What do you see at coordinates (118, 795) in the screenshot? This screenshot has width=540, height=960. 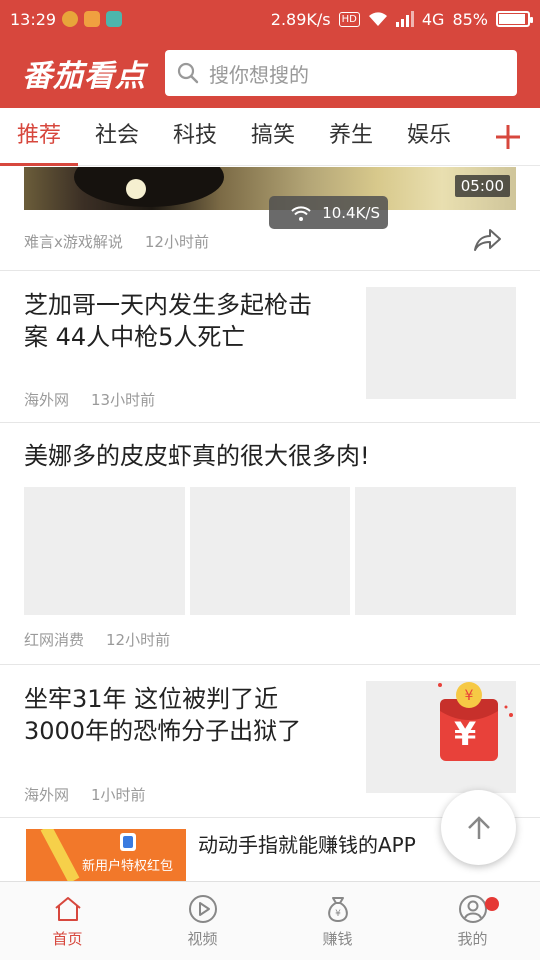 I see `time-label: 1小时前` at bounding box center [118, 795].